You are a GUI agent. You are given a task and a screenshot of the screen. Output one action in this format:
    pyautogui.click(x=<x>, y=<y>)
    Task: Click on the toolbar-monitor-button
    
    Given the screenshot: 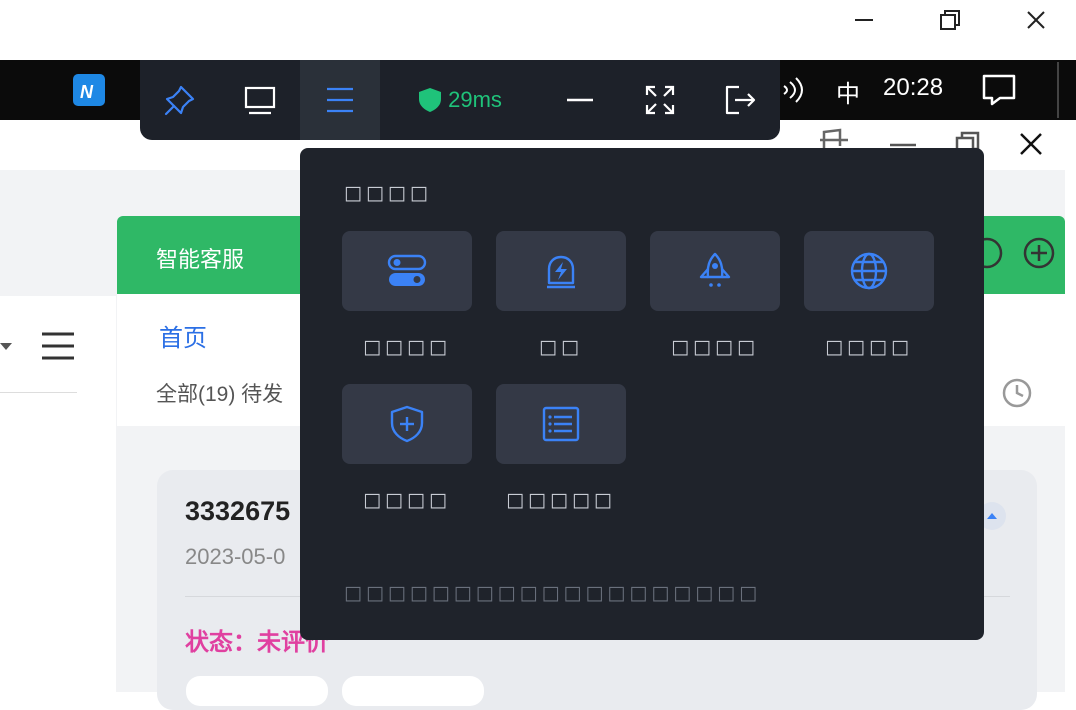 What is the action you would take?
    pyautogui.click(x=260, y=100)
    